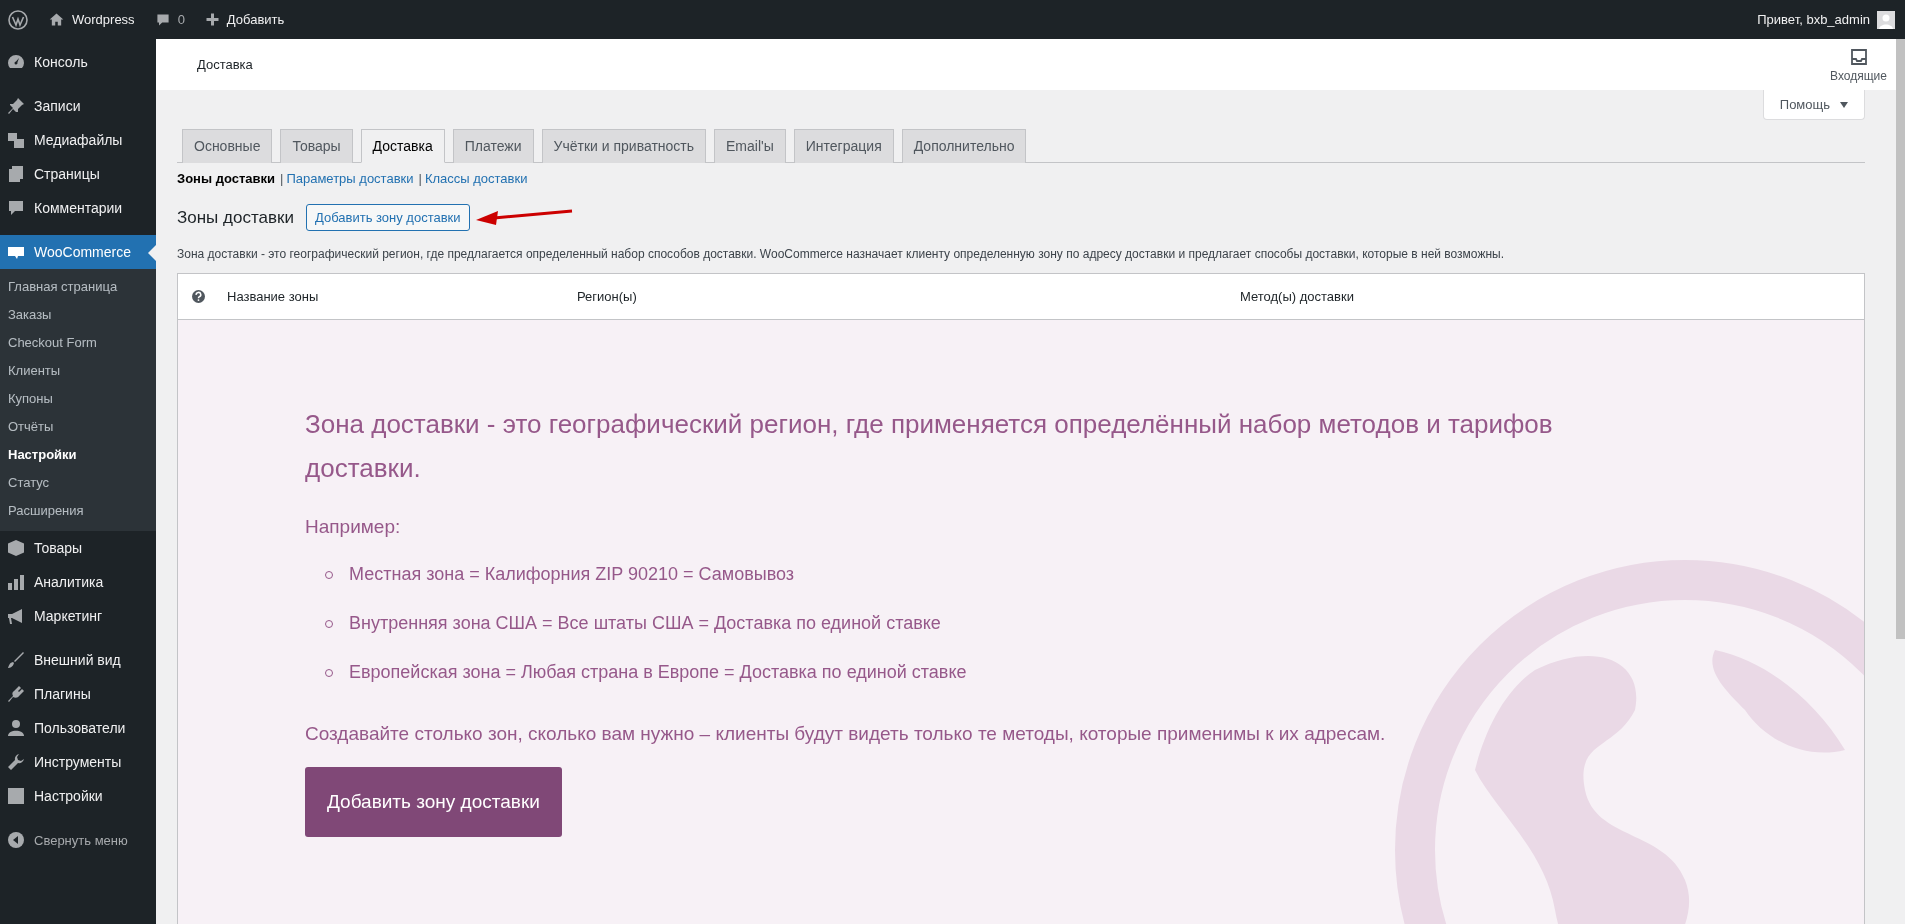 The image size is (1905, 924). I want to click on pages-icon, so click(16, 174).